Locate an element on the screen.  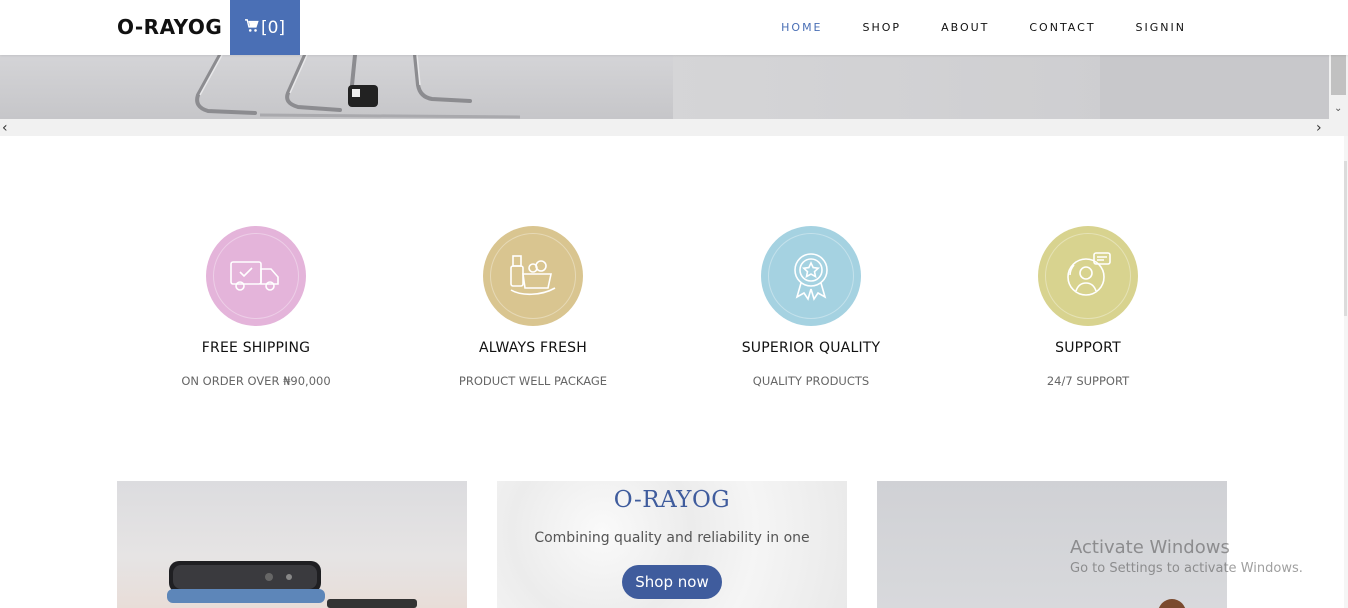
delivery-truck-icon is located at coordinates (256, 276).